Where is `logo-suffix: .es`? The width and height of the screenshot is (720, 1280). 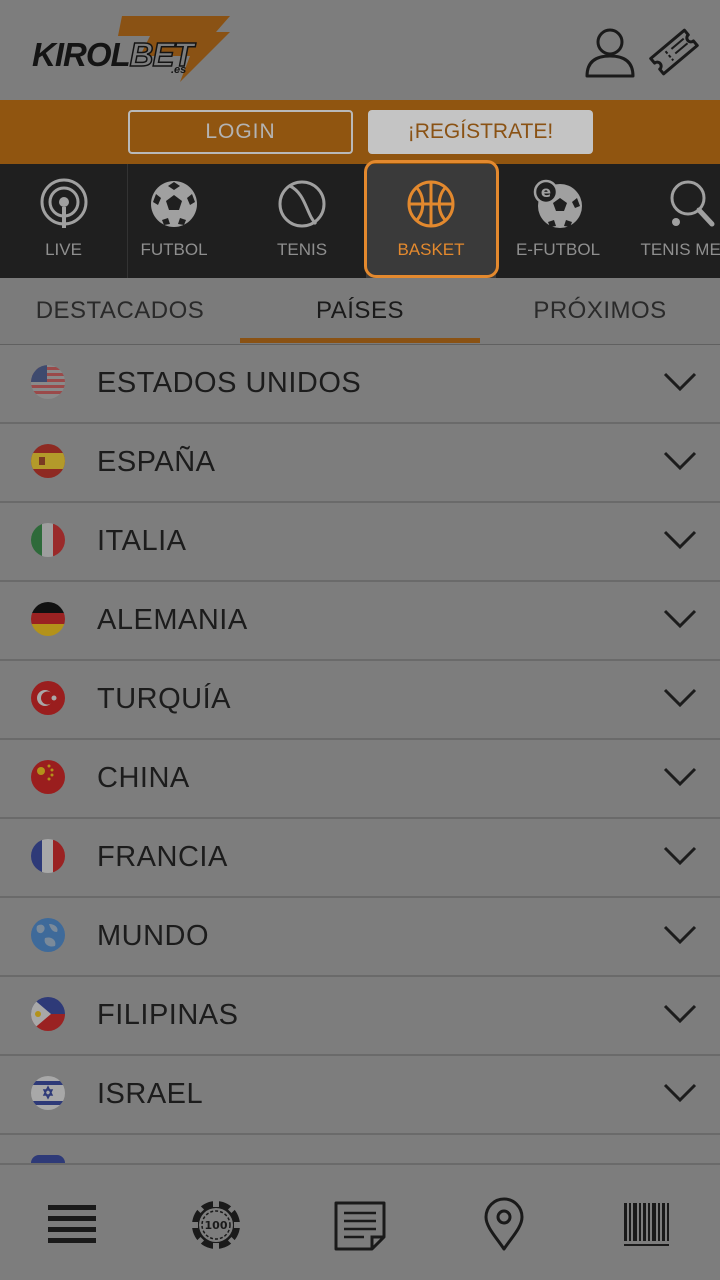 logo-suffix: .es is located at coordinates (179, 70).